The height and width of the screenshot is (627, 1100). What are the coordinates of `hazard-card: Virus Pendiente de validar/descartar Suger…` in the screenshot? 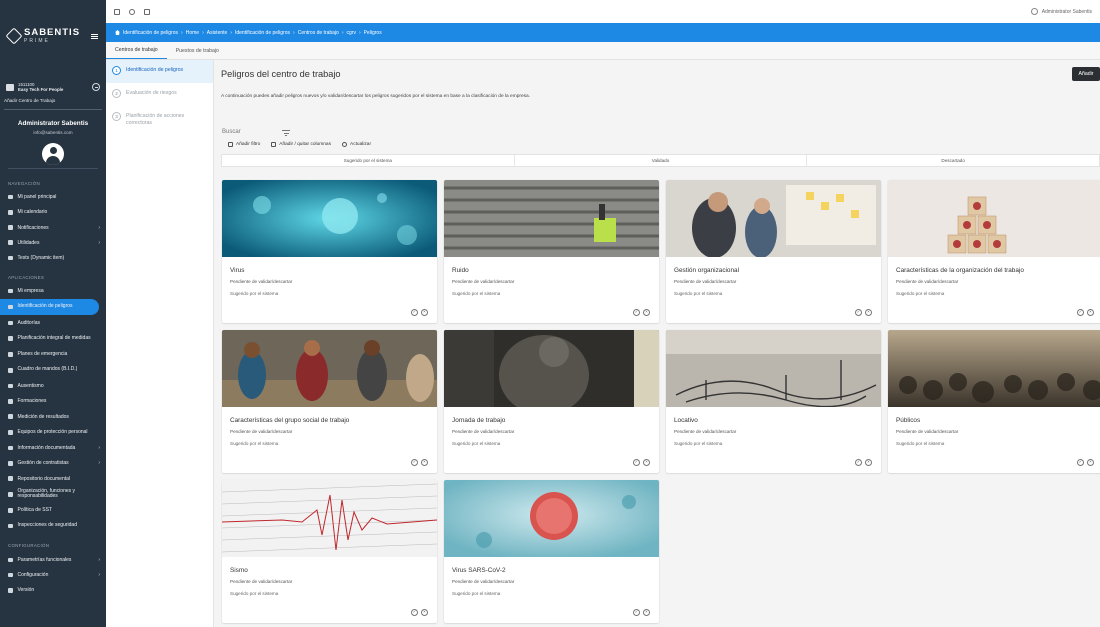 It's located at (329, 251).